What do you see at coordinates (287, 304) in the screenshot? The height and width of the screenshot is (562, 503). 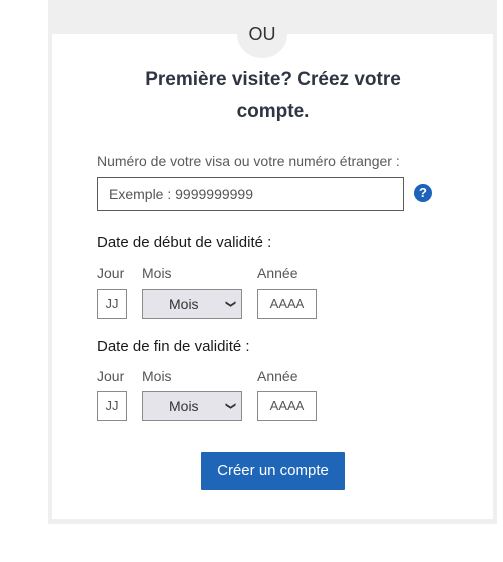 I see `start-year-input: AAAA` at bounding box center [287, 304].